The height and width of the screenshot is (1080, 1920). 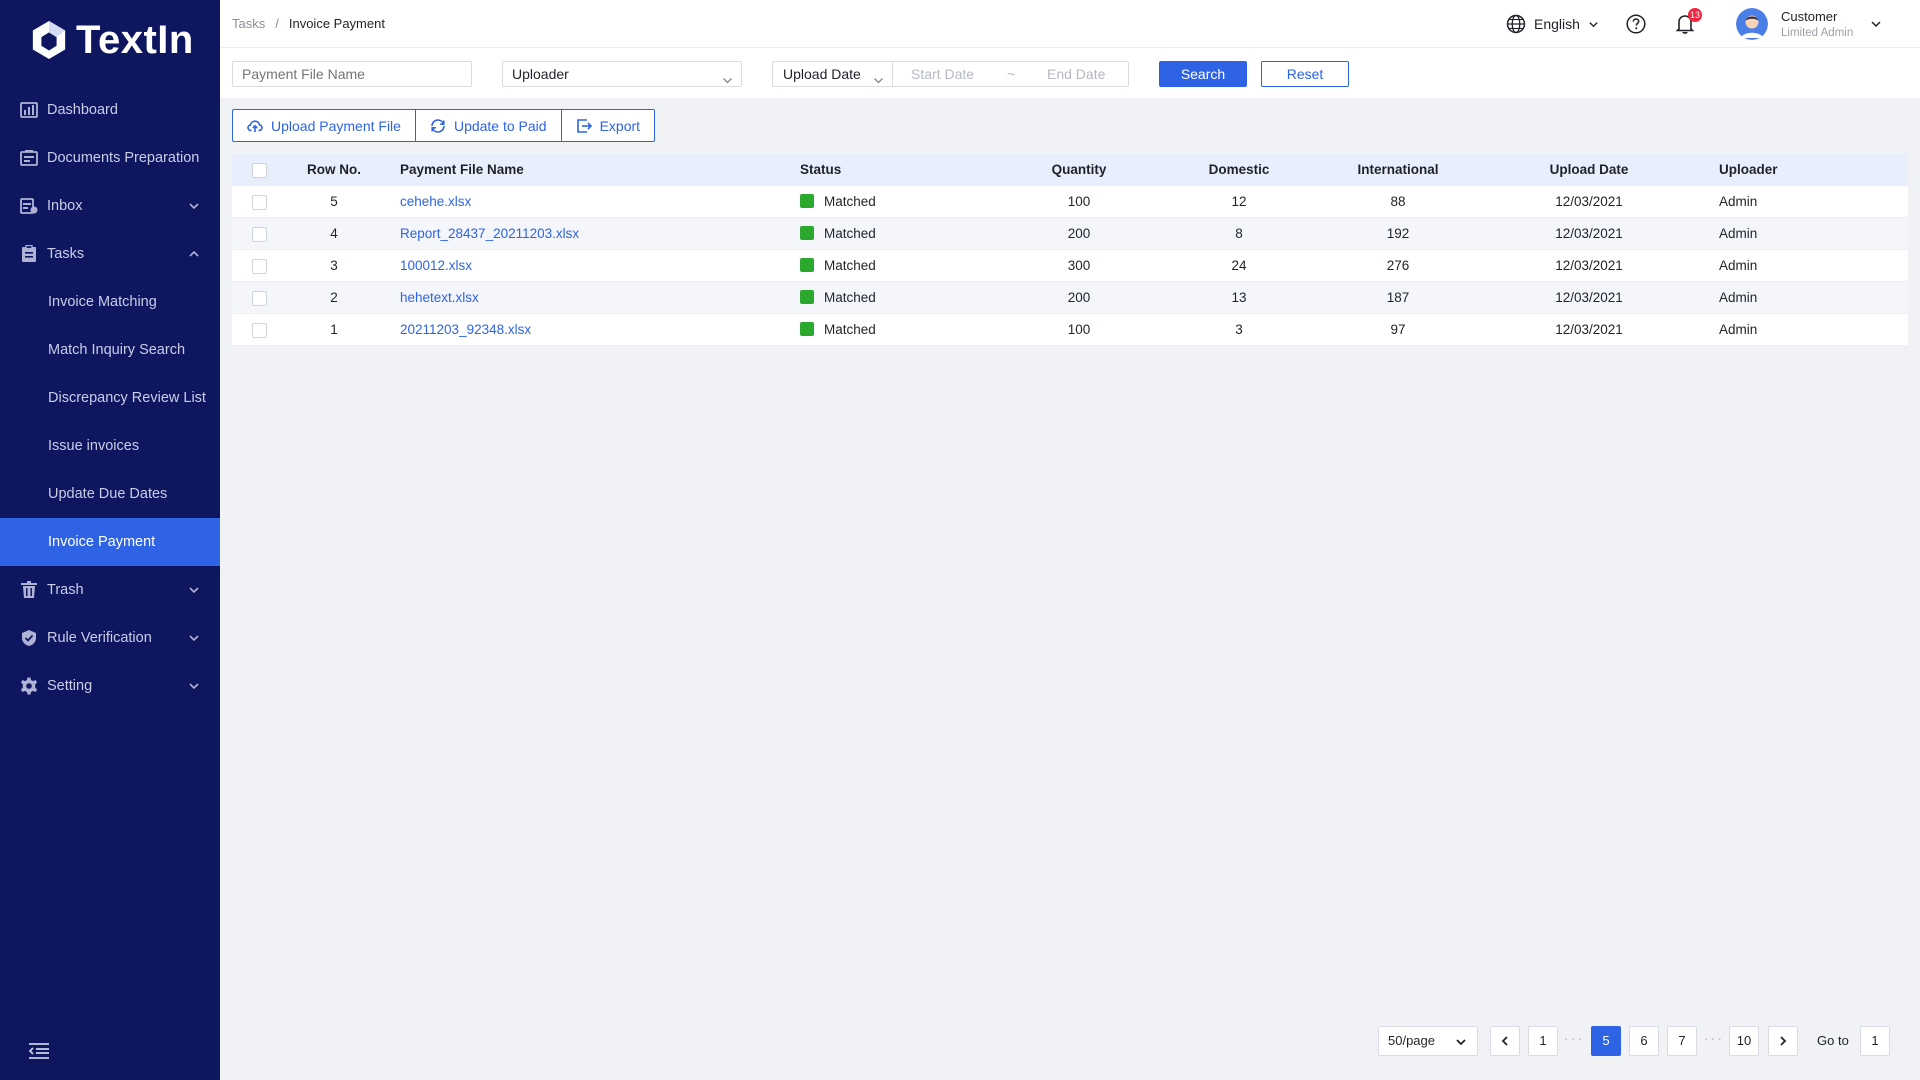 I want to click on page-1-button: 1, so click(x=1543, y=1041).